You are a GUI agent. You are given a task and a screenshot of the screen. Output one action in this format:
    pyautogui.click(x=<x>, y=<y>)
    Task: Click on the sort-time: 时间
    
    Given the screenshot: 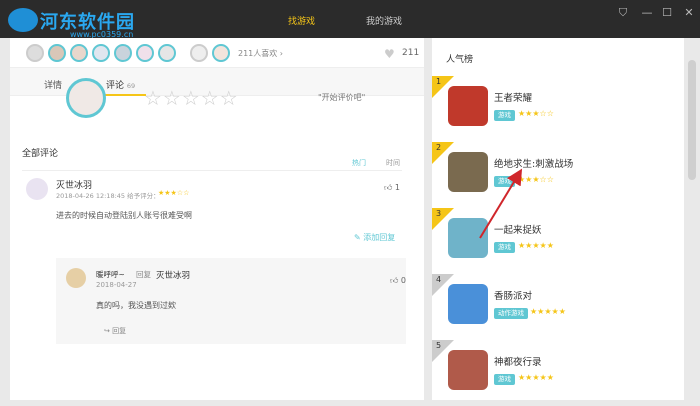 What is the action you would take?
    pyautogui.click(x=393, y=163)
    